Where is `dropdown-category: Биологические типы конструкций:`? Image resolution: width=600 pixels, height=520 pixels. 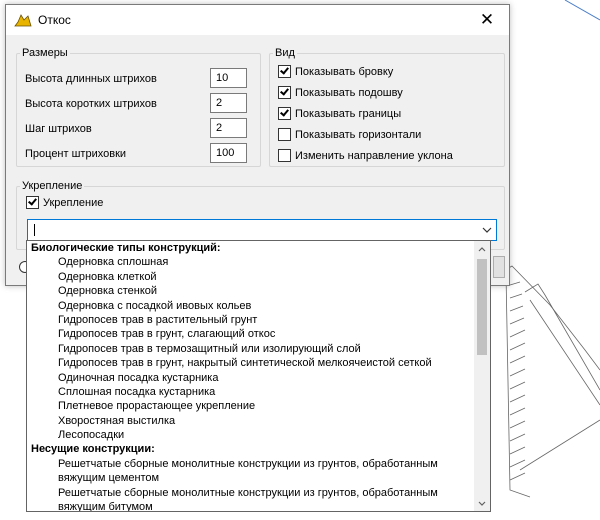 dropdown-category: Биологические типы конструкций: is located at coordinates (126, 248).